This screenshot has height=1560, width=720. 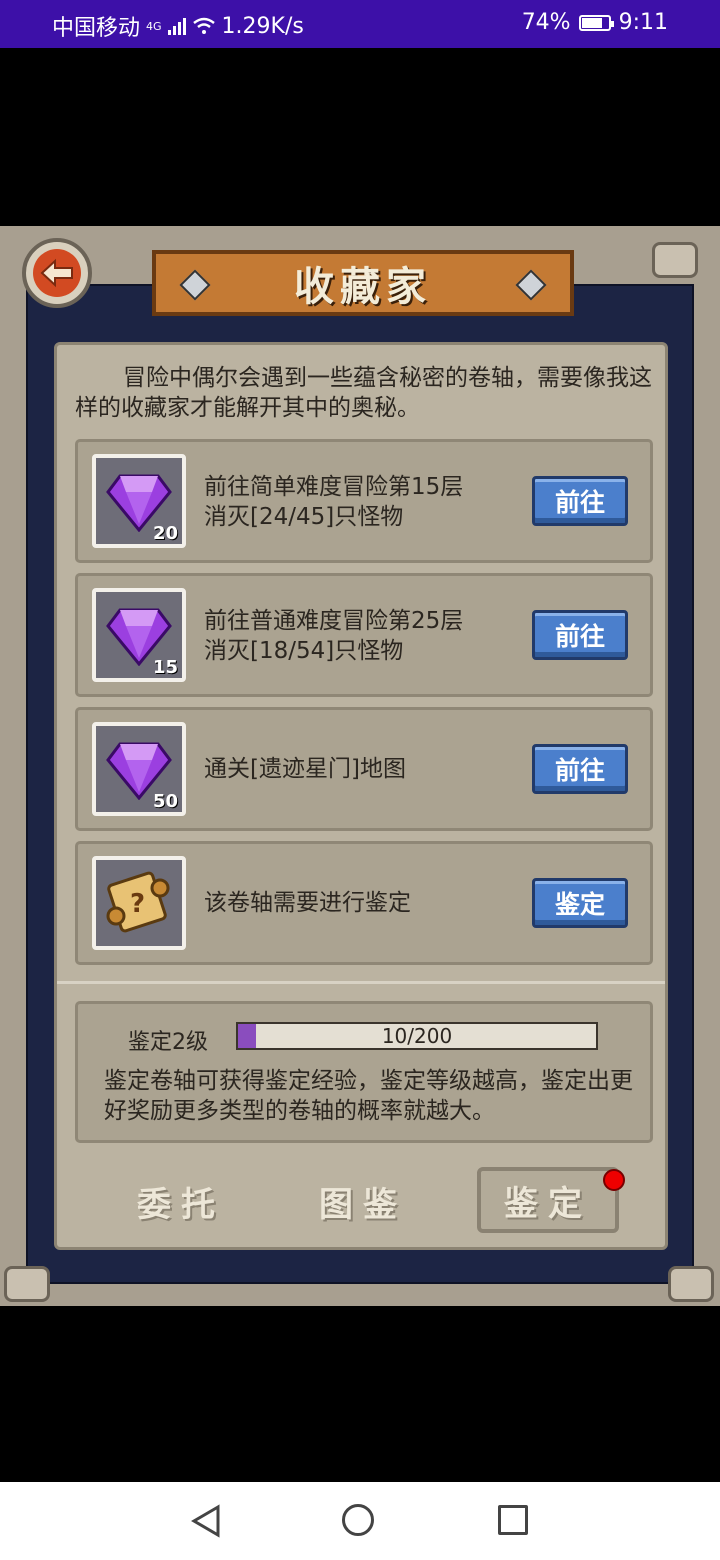 I want to click on tab-appraise: 鉴定, so click(x=548, y=1200).